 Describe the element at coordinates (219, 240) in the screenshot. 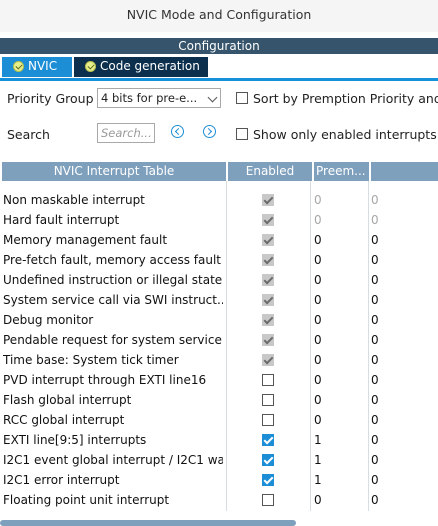

I see `table-row: Memory management fault 0 0` at that location.